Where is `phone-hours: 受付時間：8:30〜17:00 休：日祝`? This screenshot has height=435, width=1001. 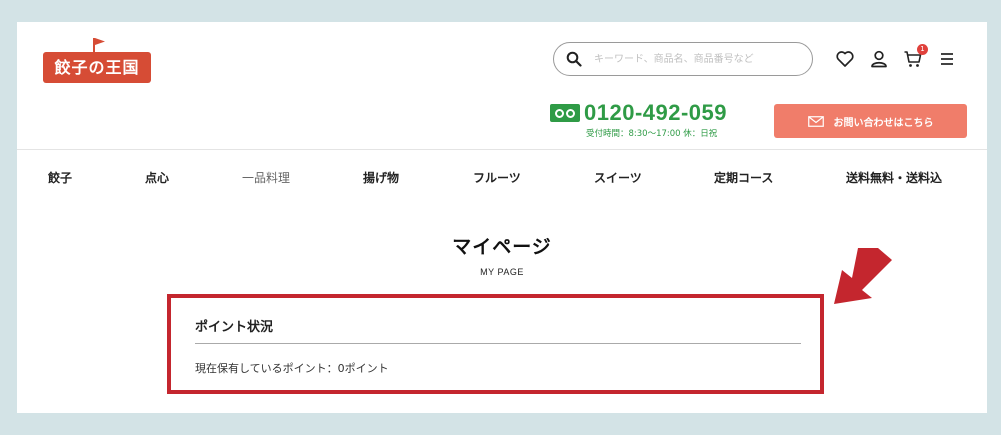 phone-hours: 受付時間：8:30〜17:00 休：日祝 is located at coordinates (652, 134).